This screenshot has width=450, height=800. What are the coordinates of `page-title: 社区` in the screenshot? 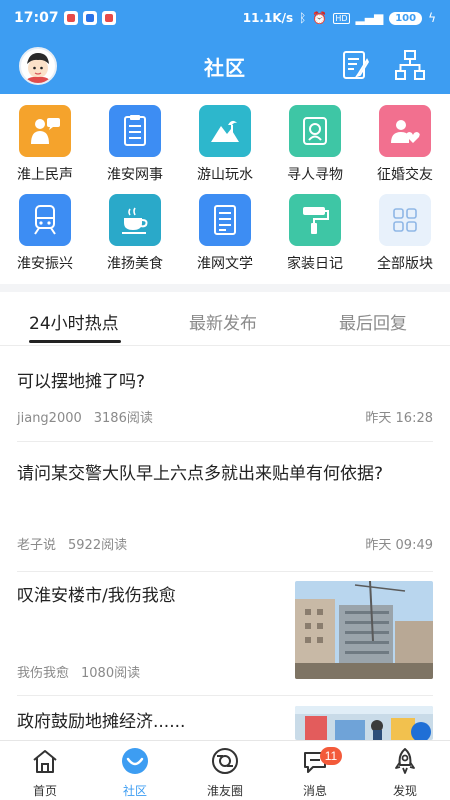 It's located at (225, 68).